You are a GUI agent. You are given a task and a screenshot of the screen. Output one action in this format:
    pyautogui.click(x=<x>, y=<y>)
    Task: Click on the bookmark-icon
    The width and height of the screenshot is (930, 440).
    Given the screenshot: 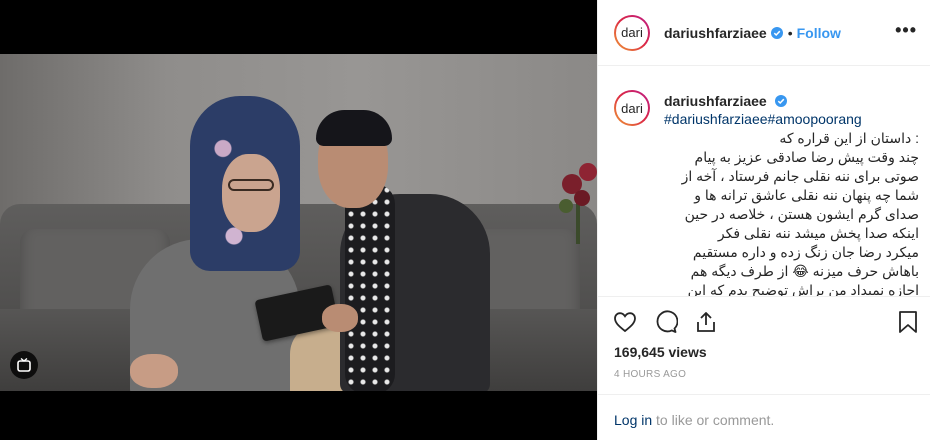 What is the action you would take?
    pyautogui.click(x=908, y=322)
    